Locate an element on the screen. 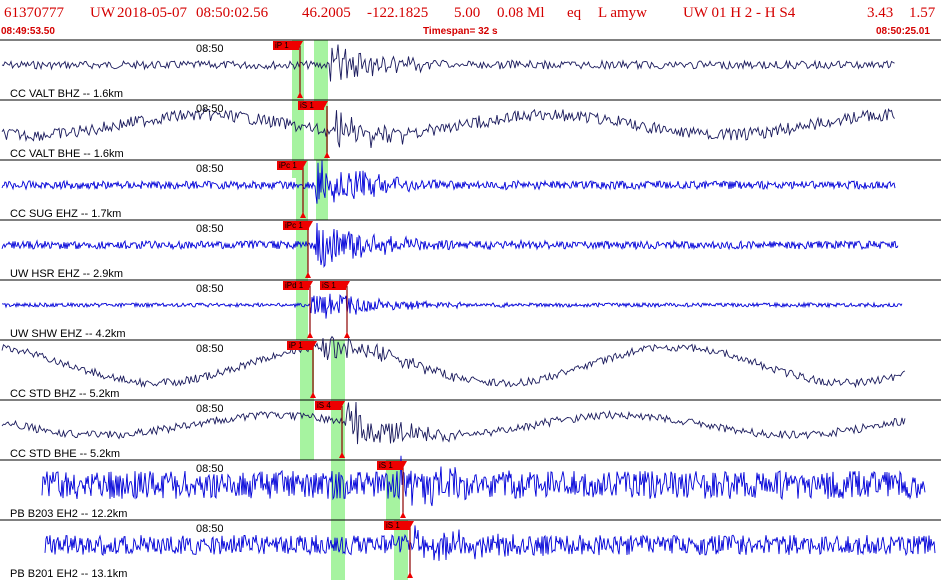 This screenshot has width=941, height=580. channel-row: 08:50 CC VALT BHZ -- 1.6km iP 1 is located at coordinates (470, 69).